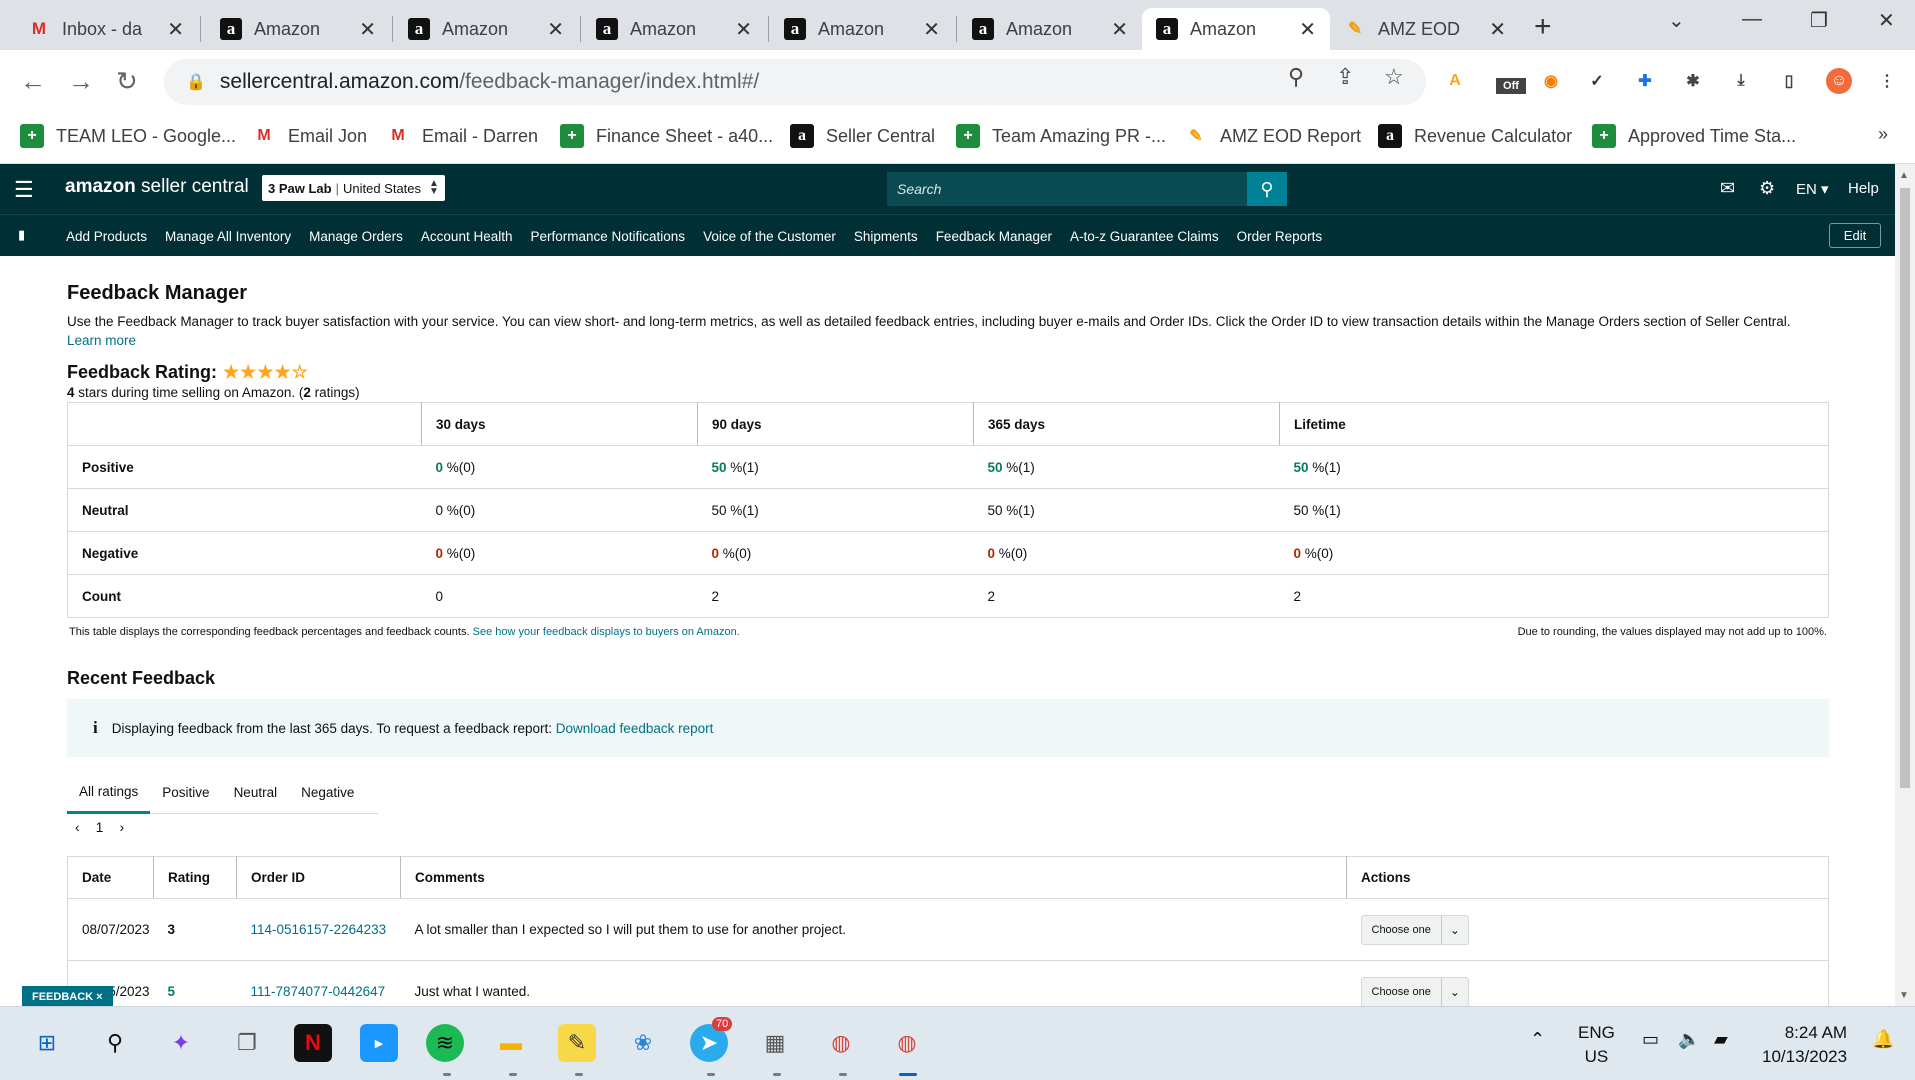  I want to click on zoom-icon: ⚲, so click(1296, 77).